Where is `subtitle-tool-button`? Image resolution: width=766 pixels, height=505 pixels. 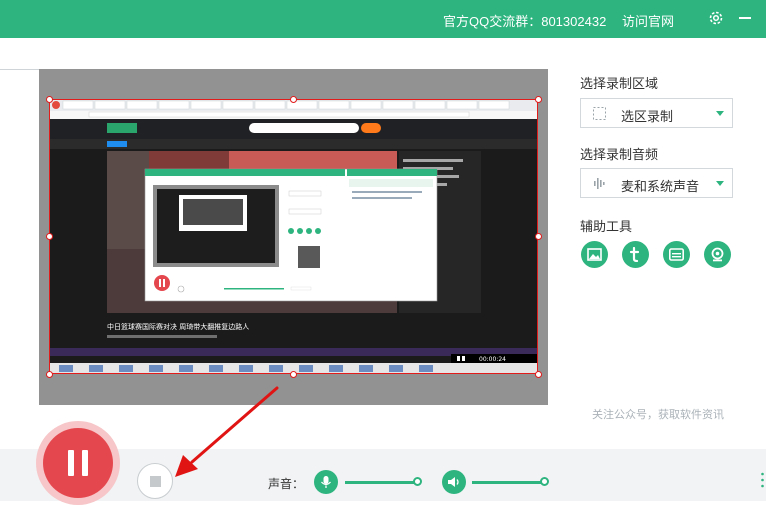
subtitle-tool-button is located at coordinates (676, 254).